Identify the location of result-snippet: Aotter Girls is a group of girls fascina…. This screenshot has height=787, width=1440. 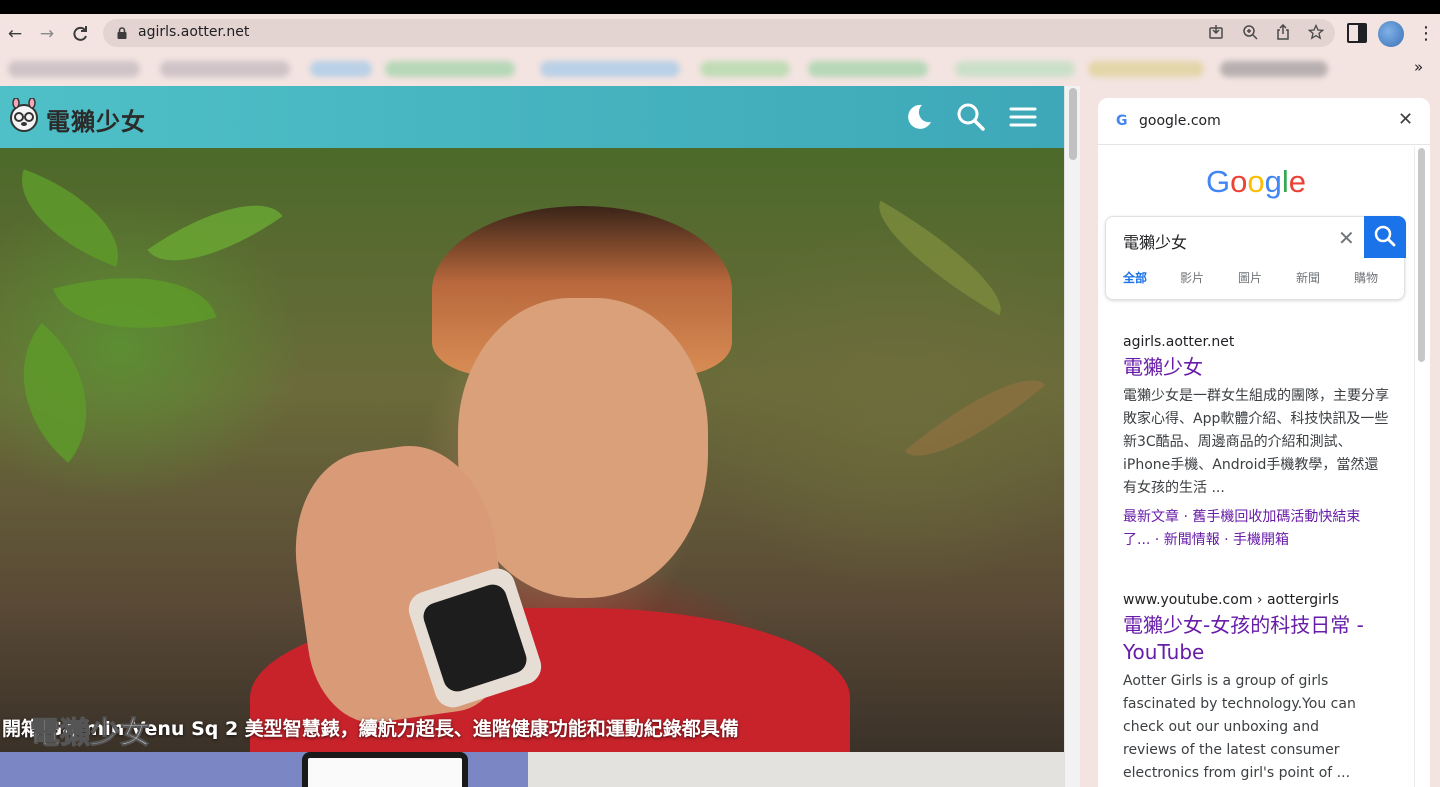
(1239, 727).